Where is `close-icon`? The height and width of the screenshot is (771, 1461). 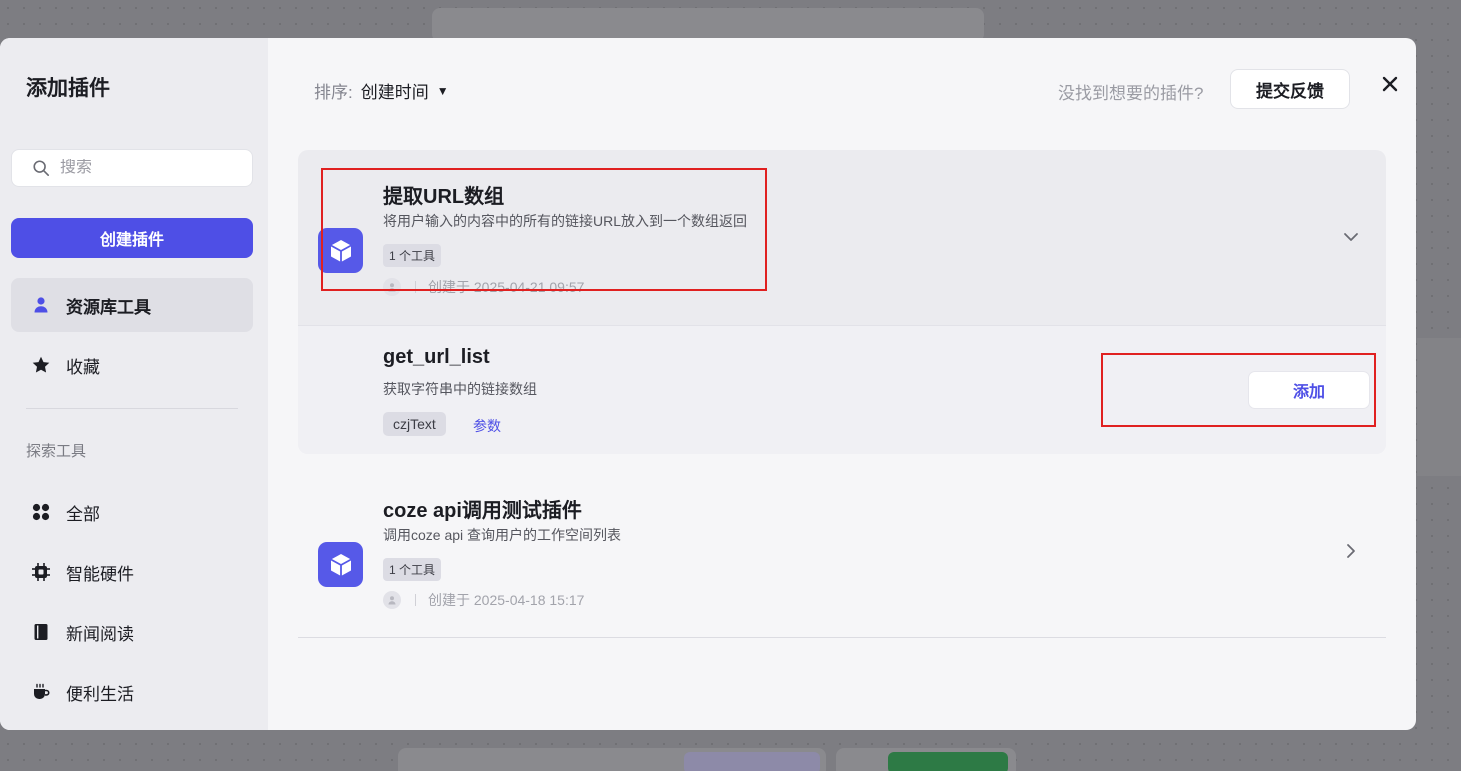 close-icon is located at coordinates (1390, 84).